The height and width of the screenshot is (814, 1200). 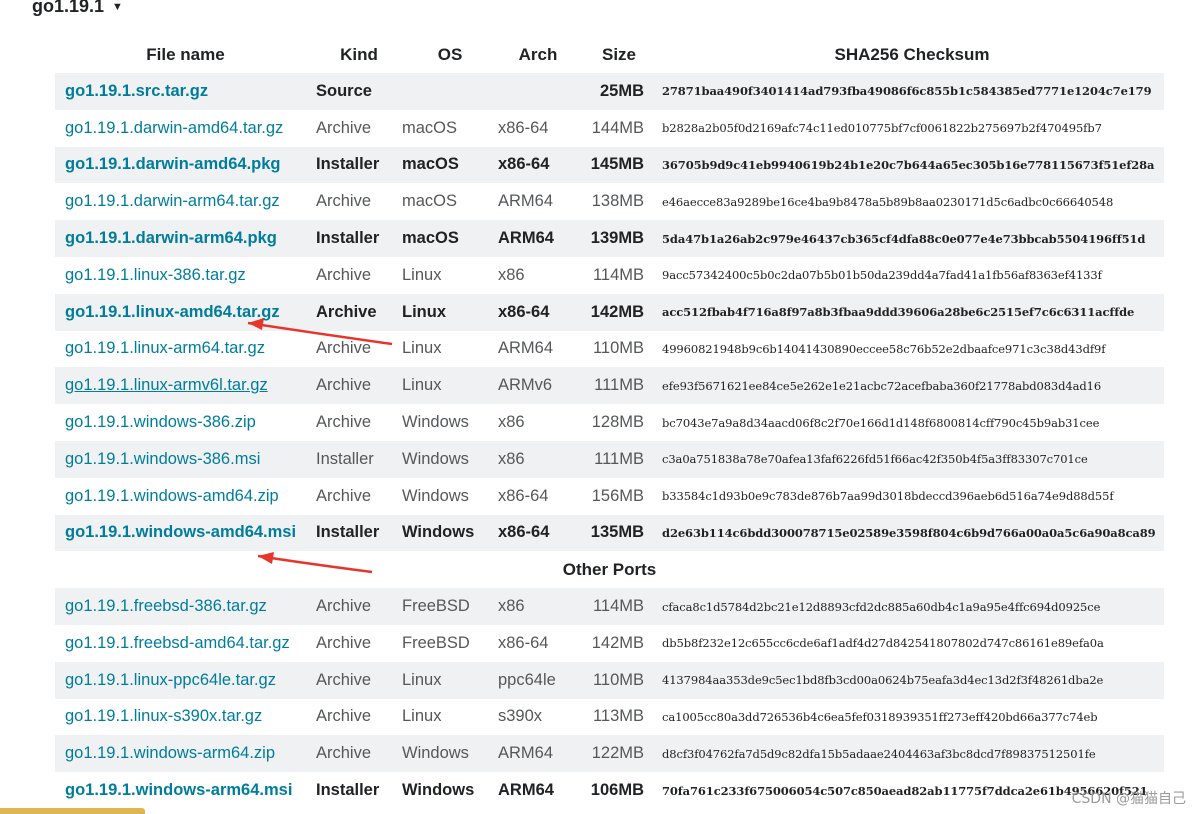 What do you see at coordinates (171, 238) in the screenshot?
I see `download-link: go1.19.1.darwin-arm64.pkg` at bounding box center [171, 238].